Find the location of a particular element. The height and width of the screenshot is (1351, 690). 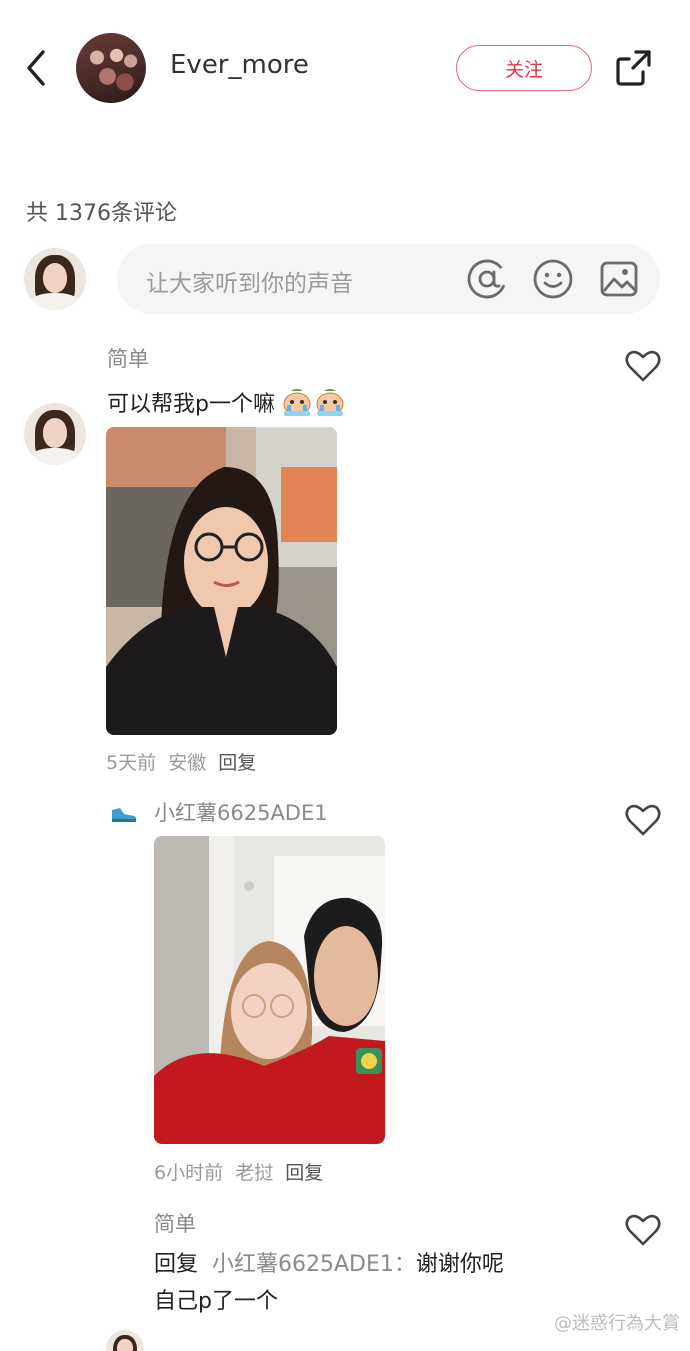

back-button is located at coordinates (36, 68).